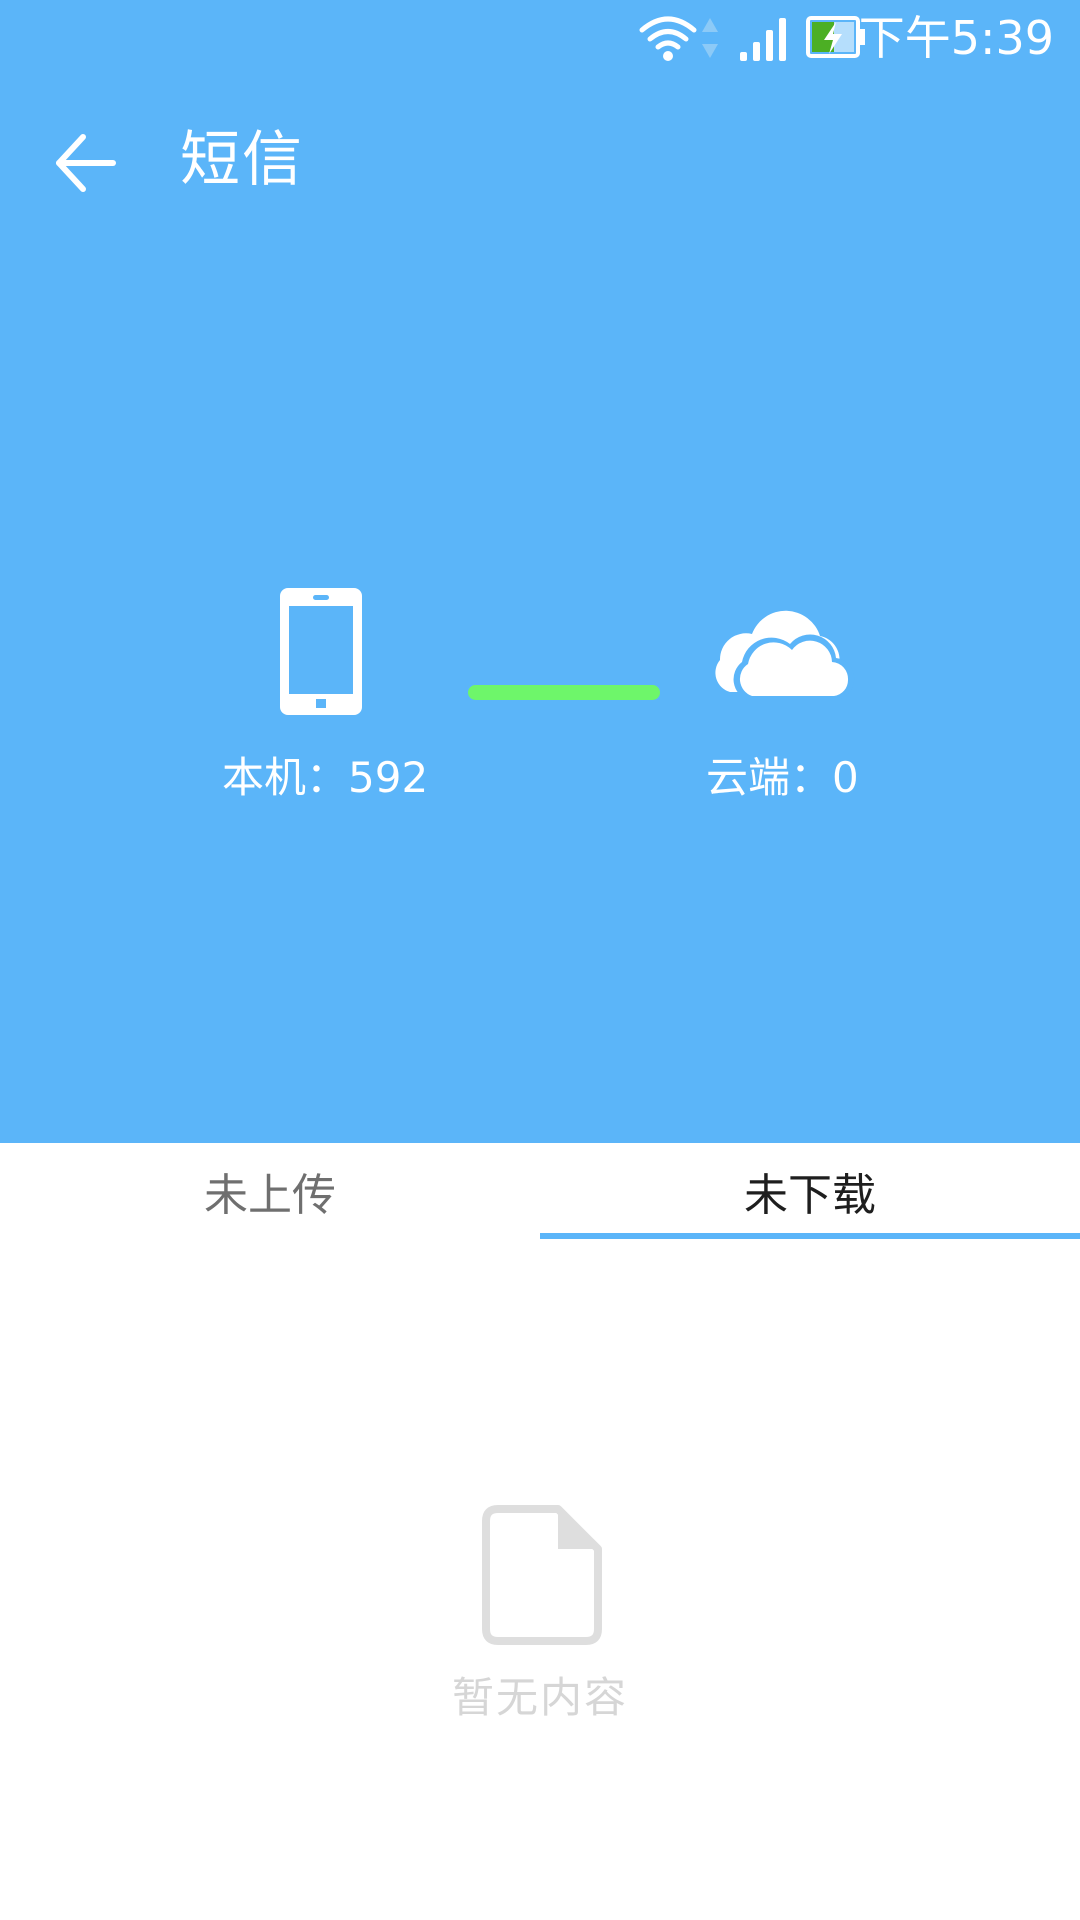  Describe the element at coordinates (810, 1236) in the screenshot. I see `tab-indicator` at that location.